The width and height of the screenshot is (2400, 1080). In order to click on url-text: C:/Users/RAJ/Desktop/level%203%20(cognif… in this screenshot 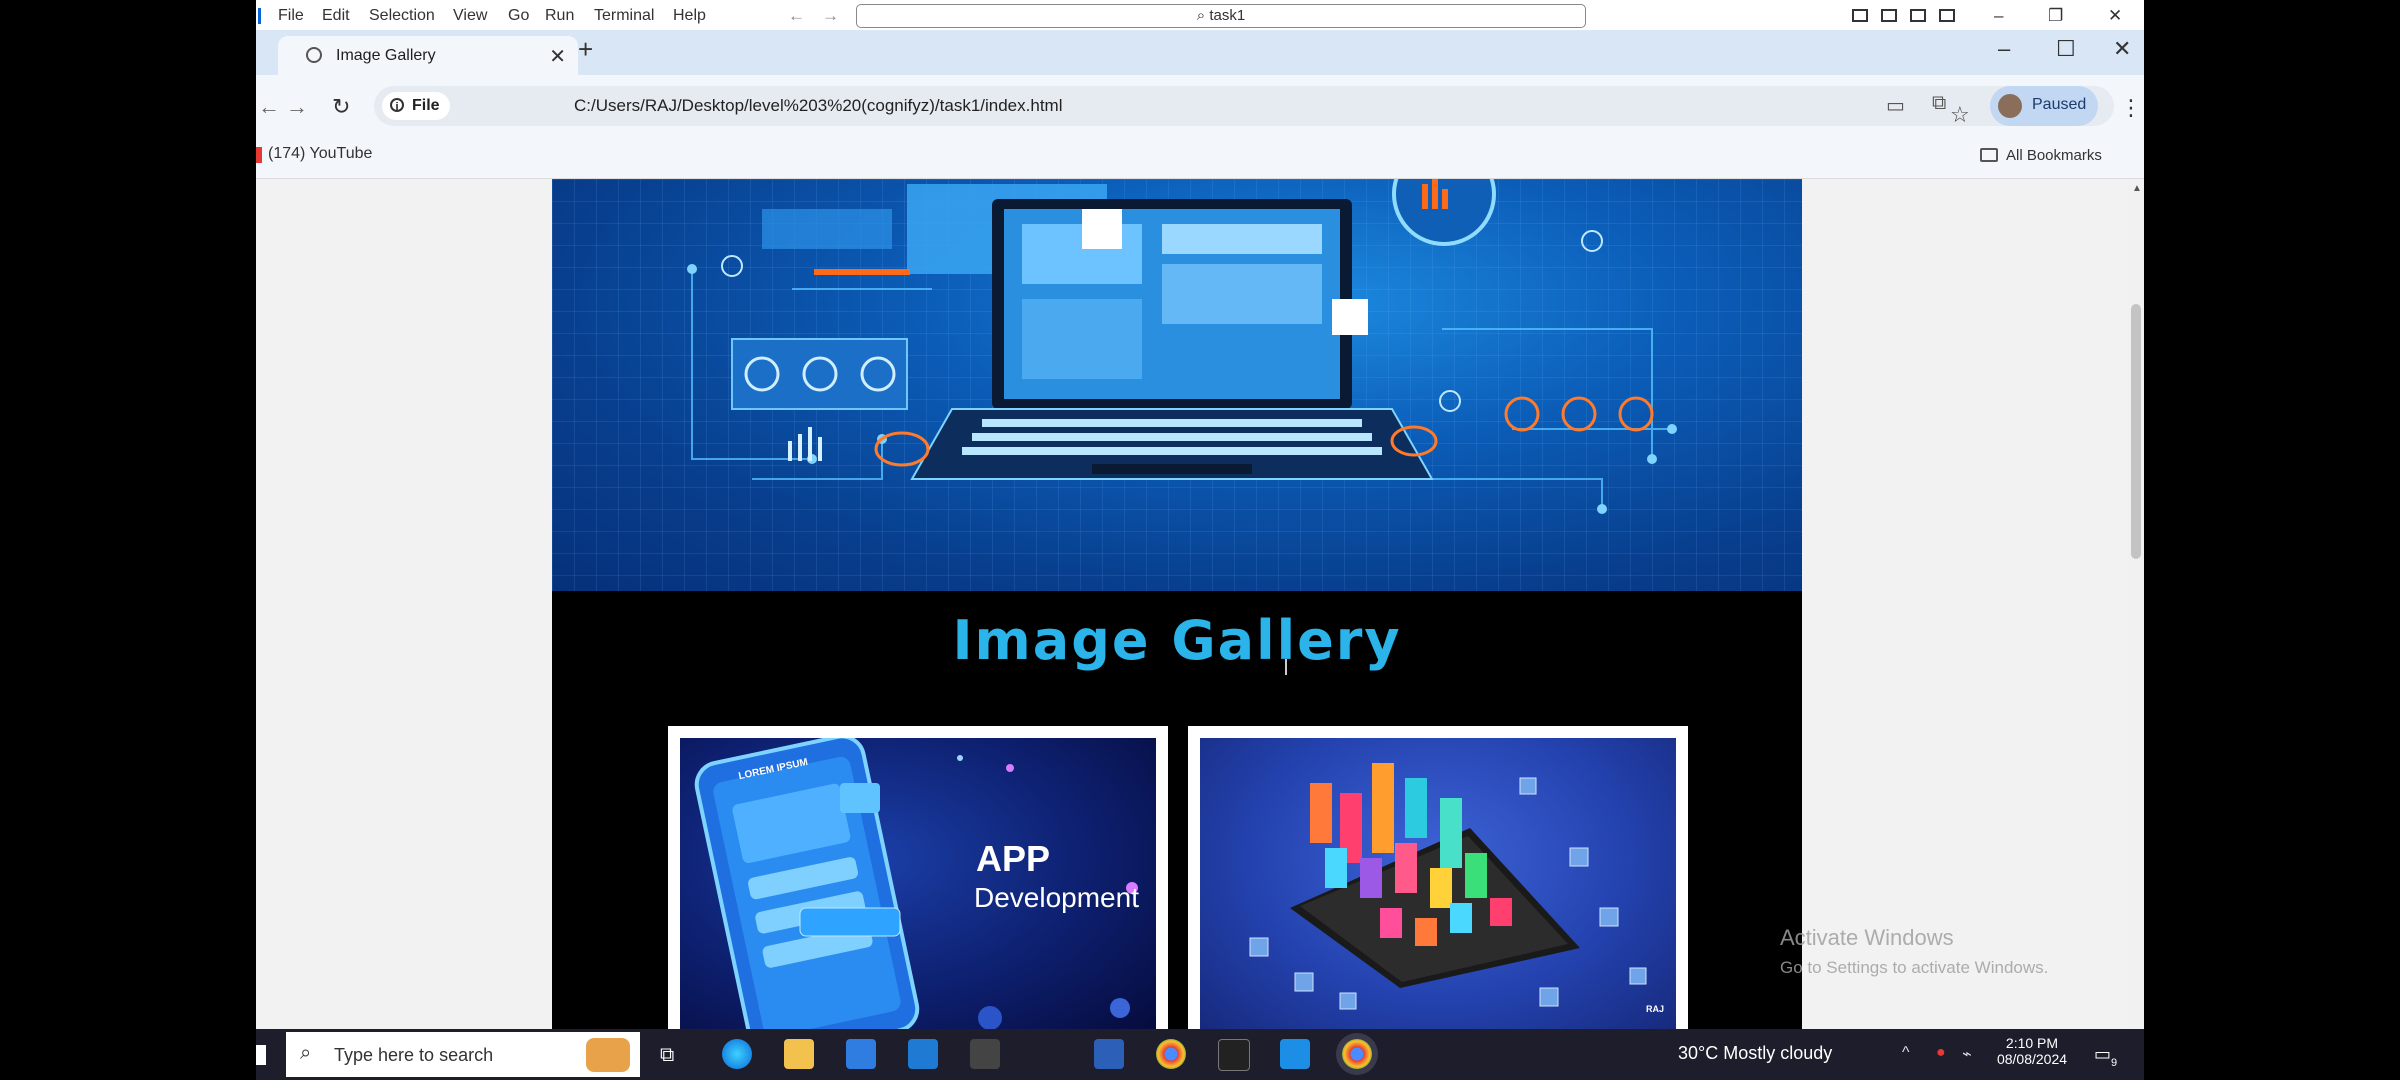, I will do `click(818, 106)`.